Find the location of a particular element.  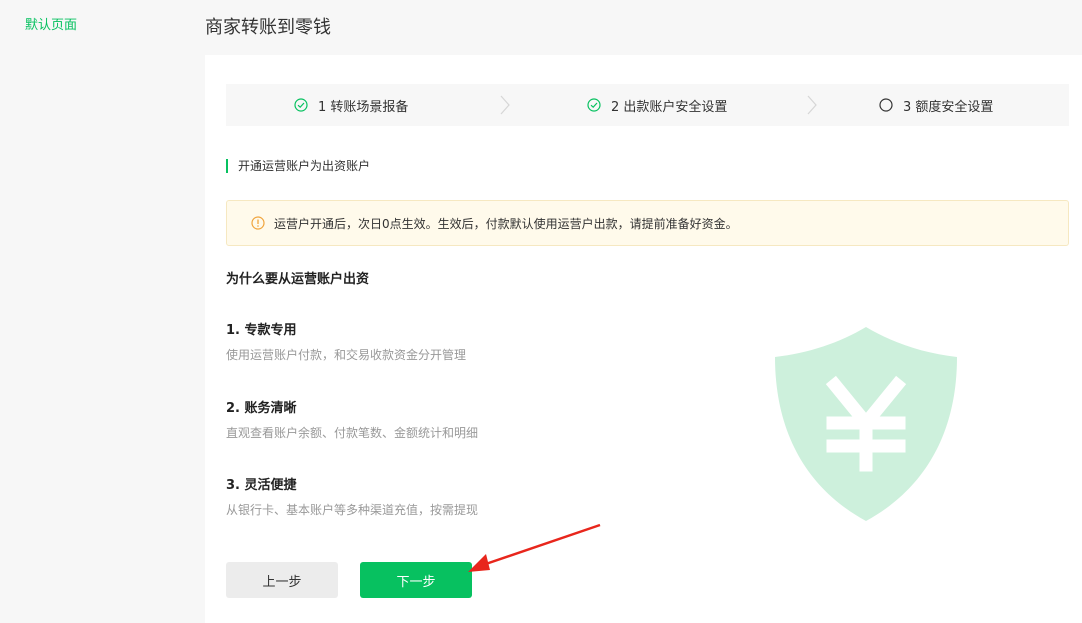

next-step-button: 下一步 is located at coordinates (416, 580).